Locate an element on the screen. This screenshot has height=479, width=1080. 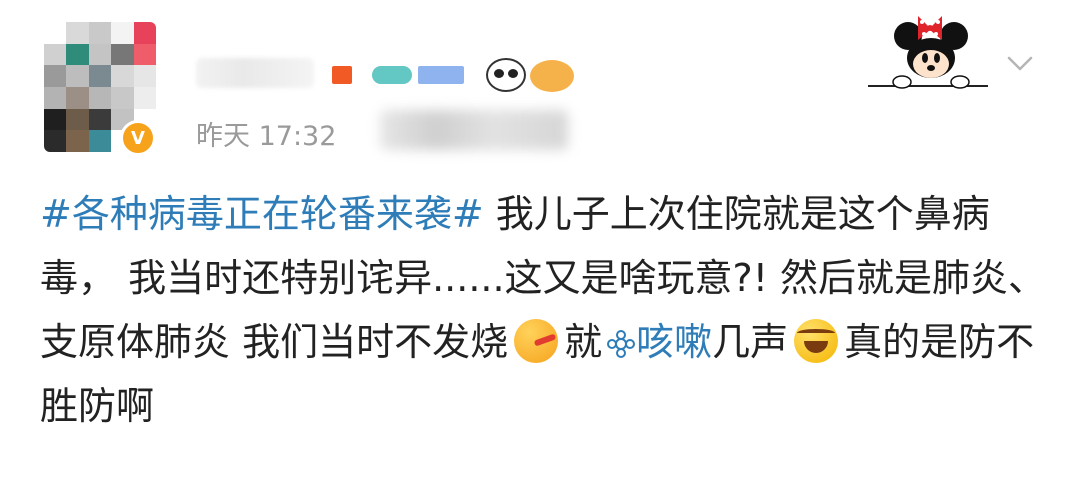
panda-badge-icon is located at coordinates (506, 75).